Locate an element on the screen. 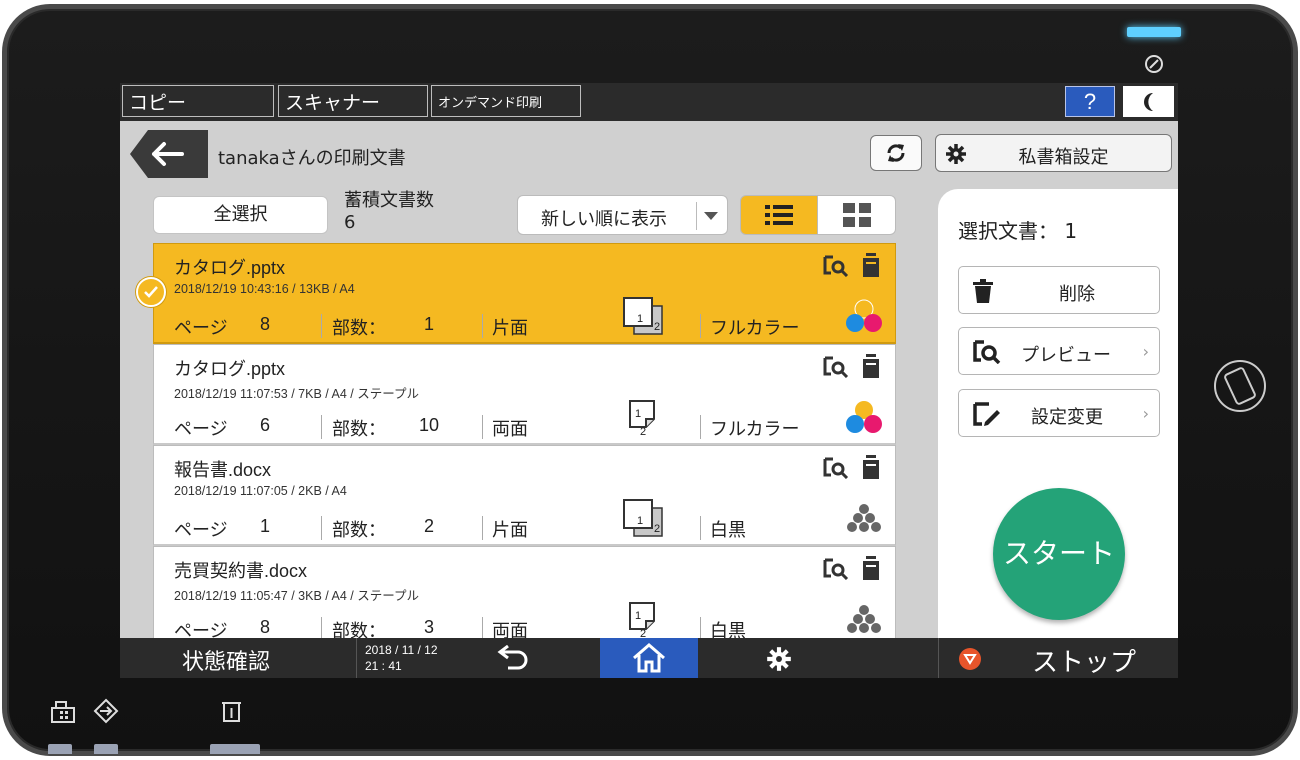 The height and width of the screenshot is (760, 1300). grid-view-icon is located at coordinates (856, 215).